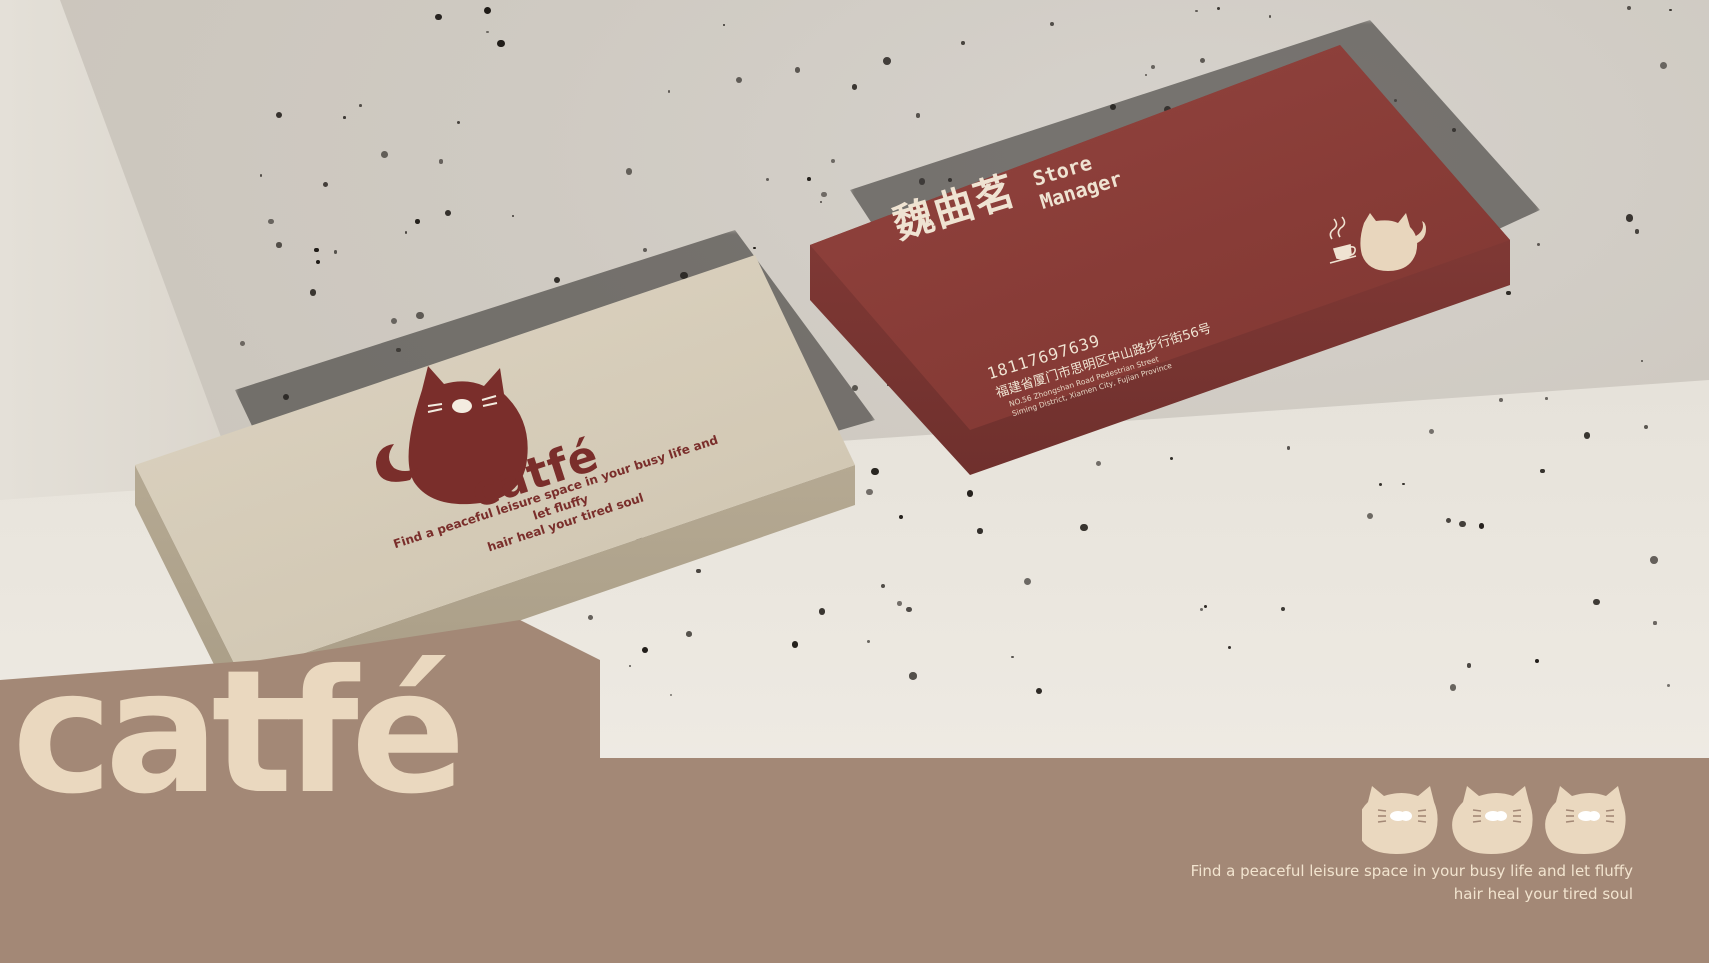 This screenshot has height=963, width=1709. I want to click on banner-tagline-line-2: hair heal your tired soul, so click(1543, 894).